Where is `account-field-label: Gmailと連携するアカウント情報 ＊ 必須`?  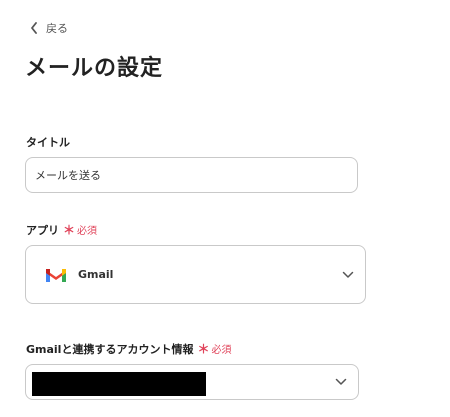
account-field-label: Gmailと連携するアカウント情報 ＊ 必須 is located at coordinates (128, 348).